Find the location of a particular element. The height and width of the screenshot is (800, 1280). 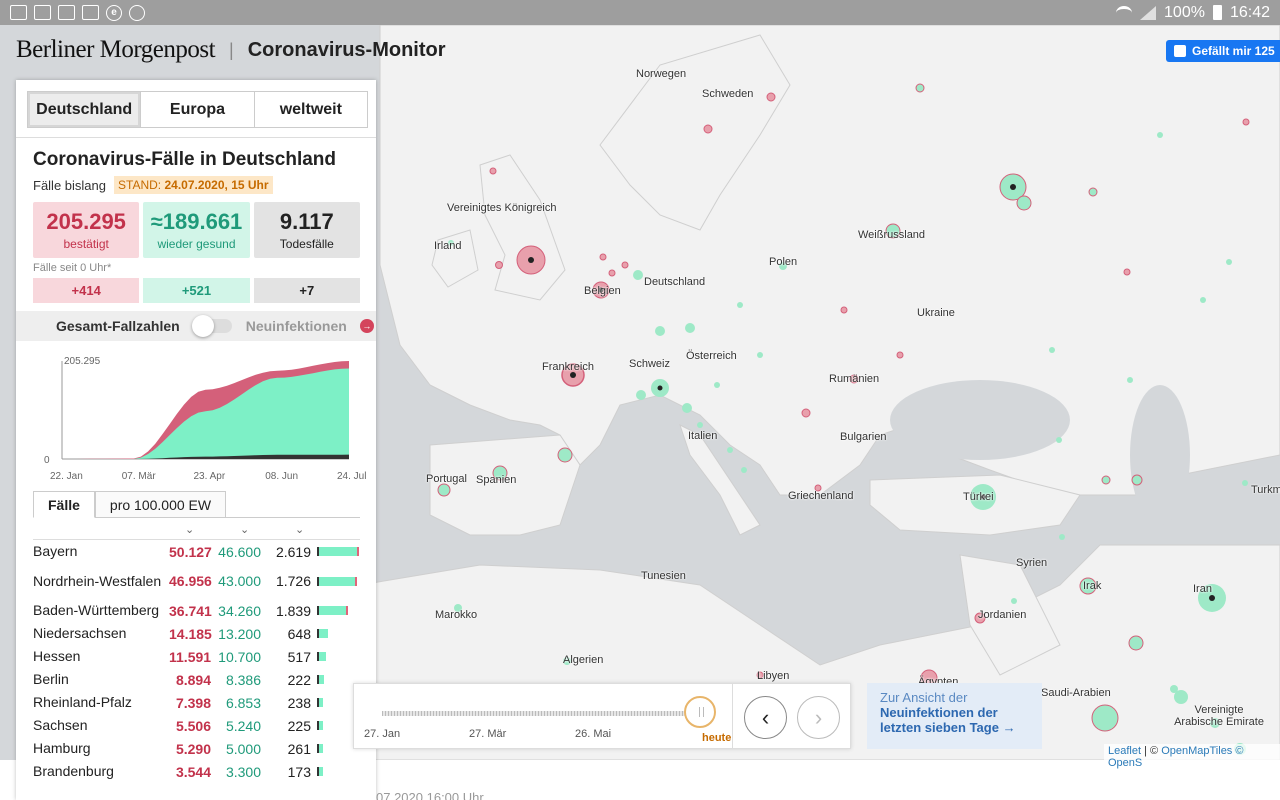

state-name: Sachsen is located at coordinates (60, 725).